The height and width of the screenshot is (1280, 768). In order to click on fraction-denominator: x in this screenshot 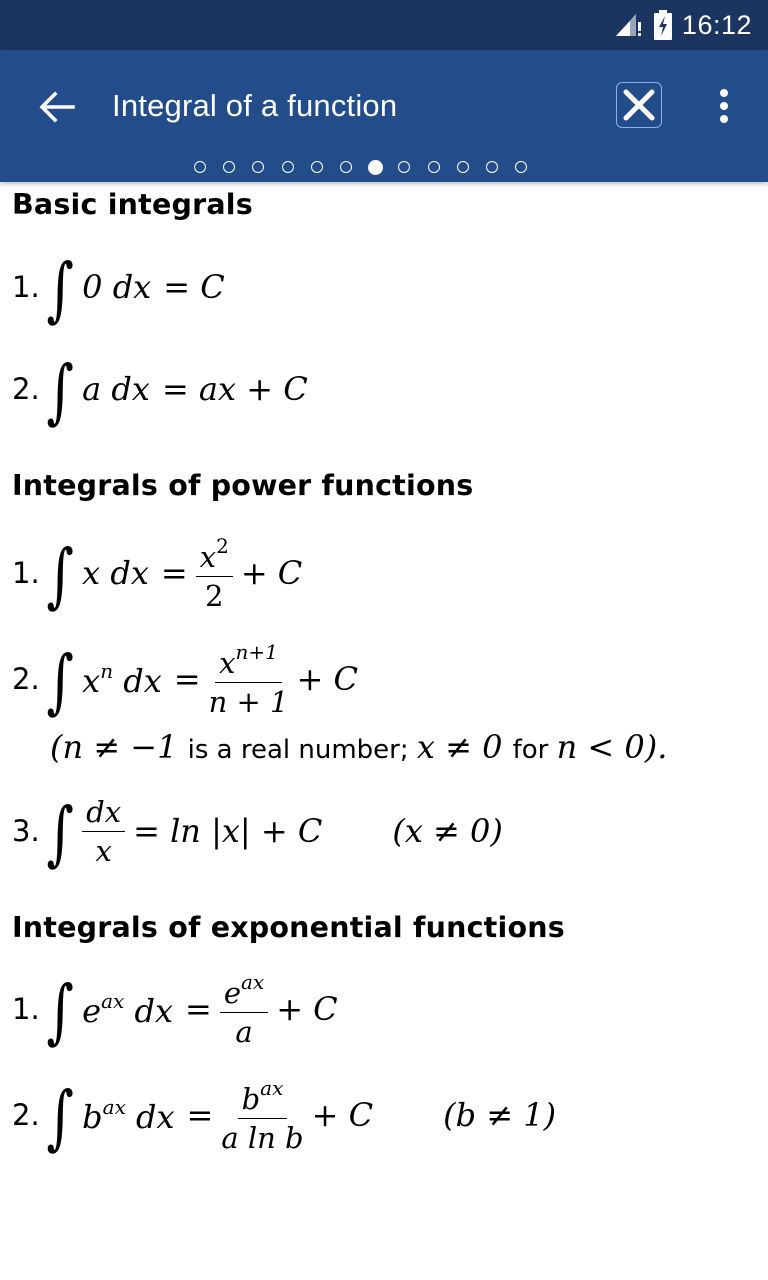, I will do `click(103, 850)`.